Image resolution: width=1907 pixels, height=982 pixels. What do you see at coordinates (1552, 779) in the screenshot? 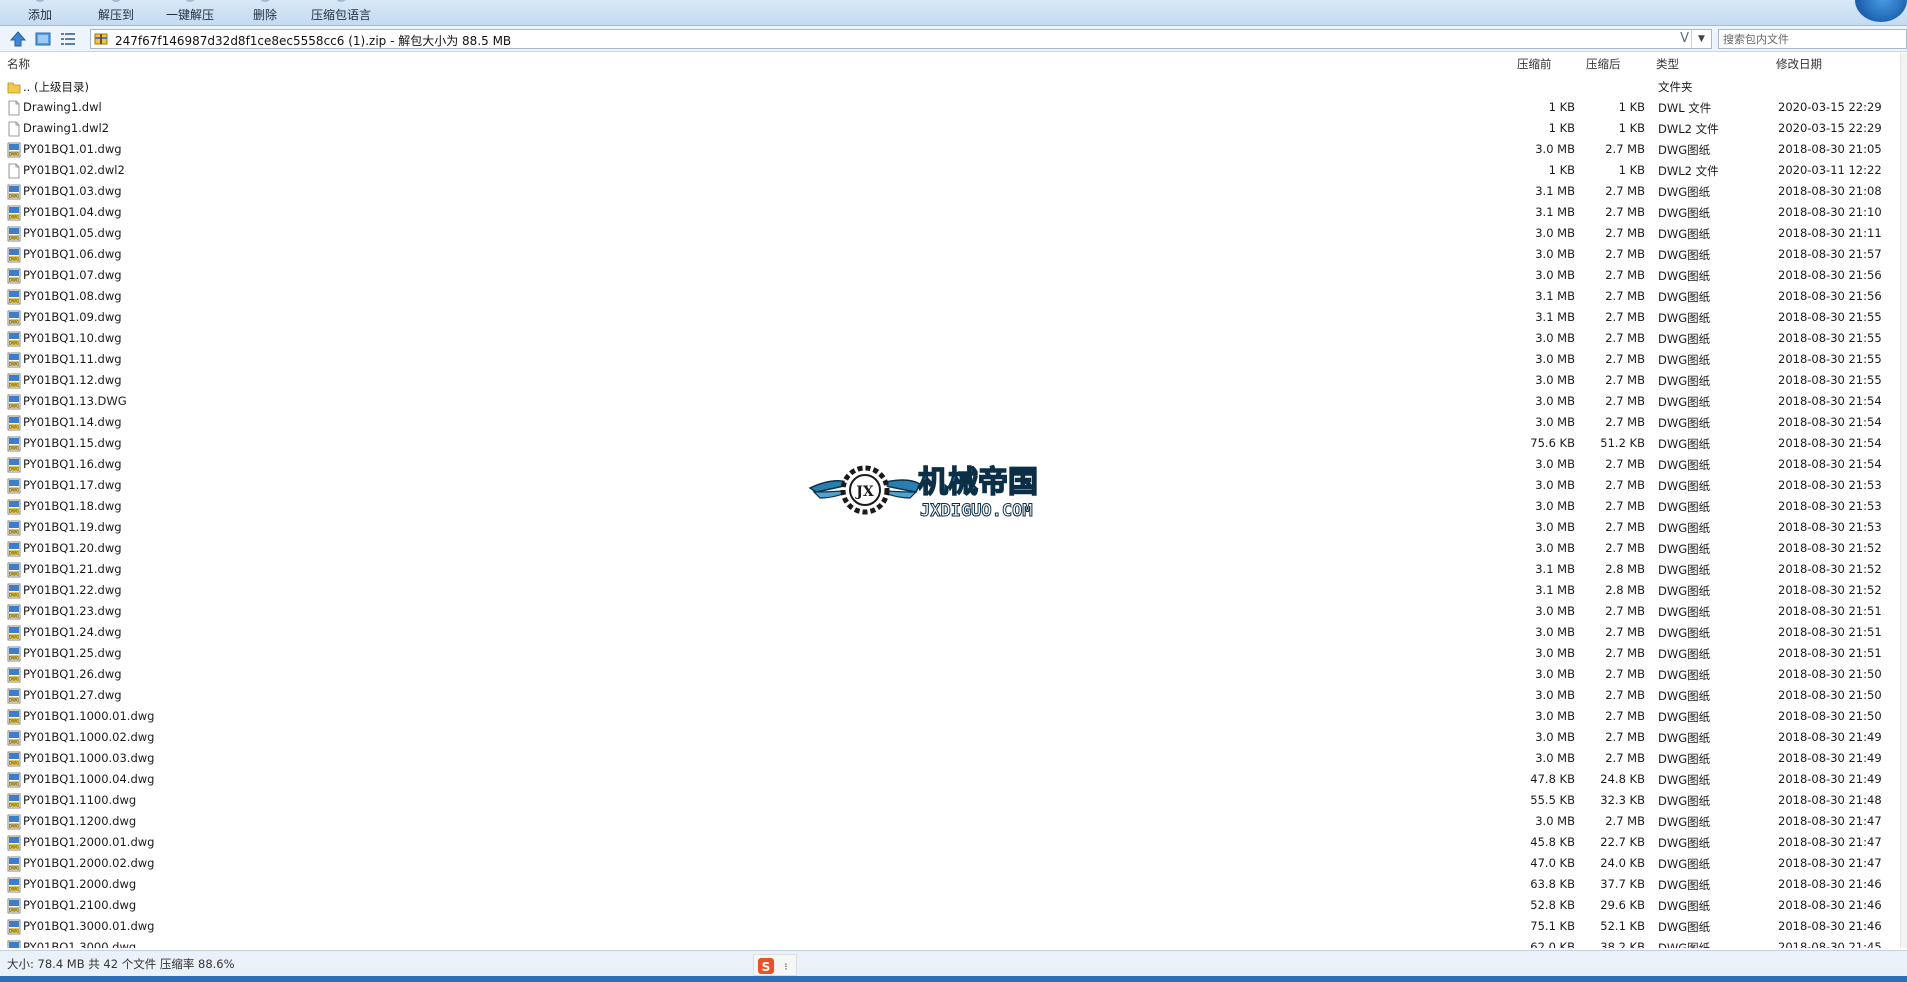
I see `file-compressed-size: 47.8 KB` at bounding box center [1552, 779].